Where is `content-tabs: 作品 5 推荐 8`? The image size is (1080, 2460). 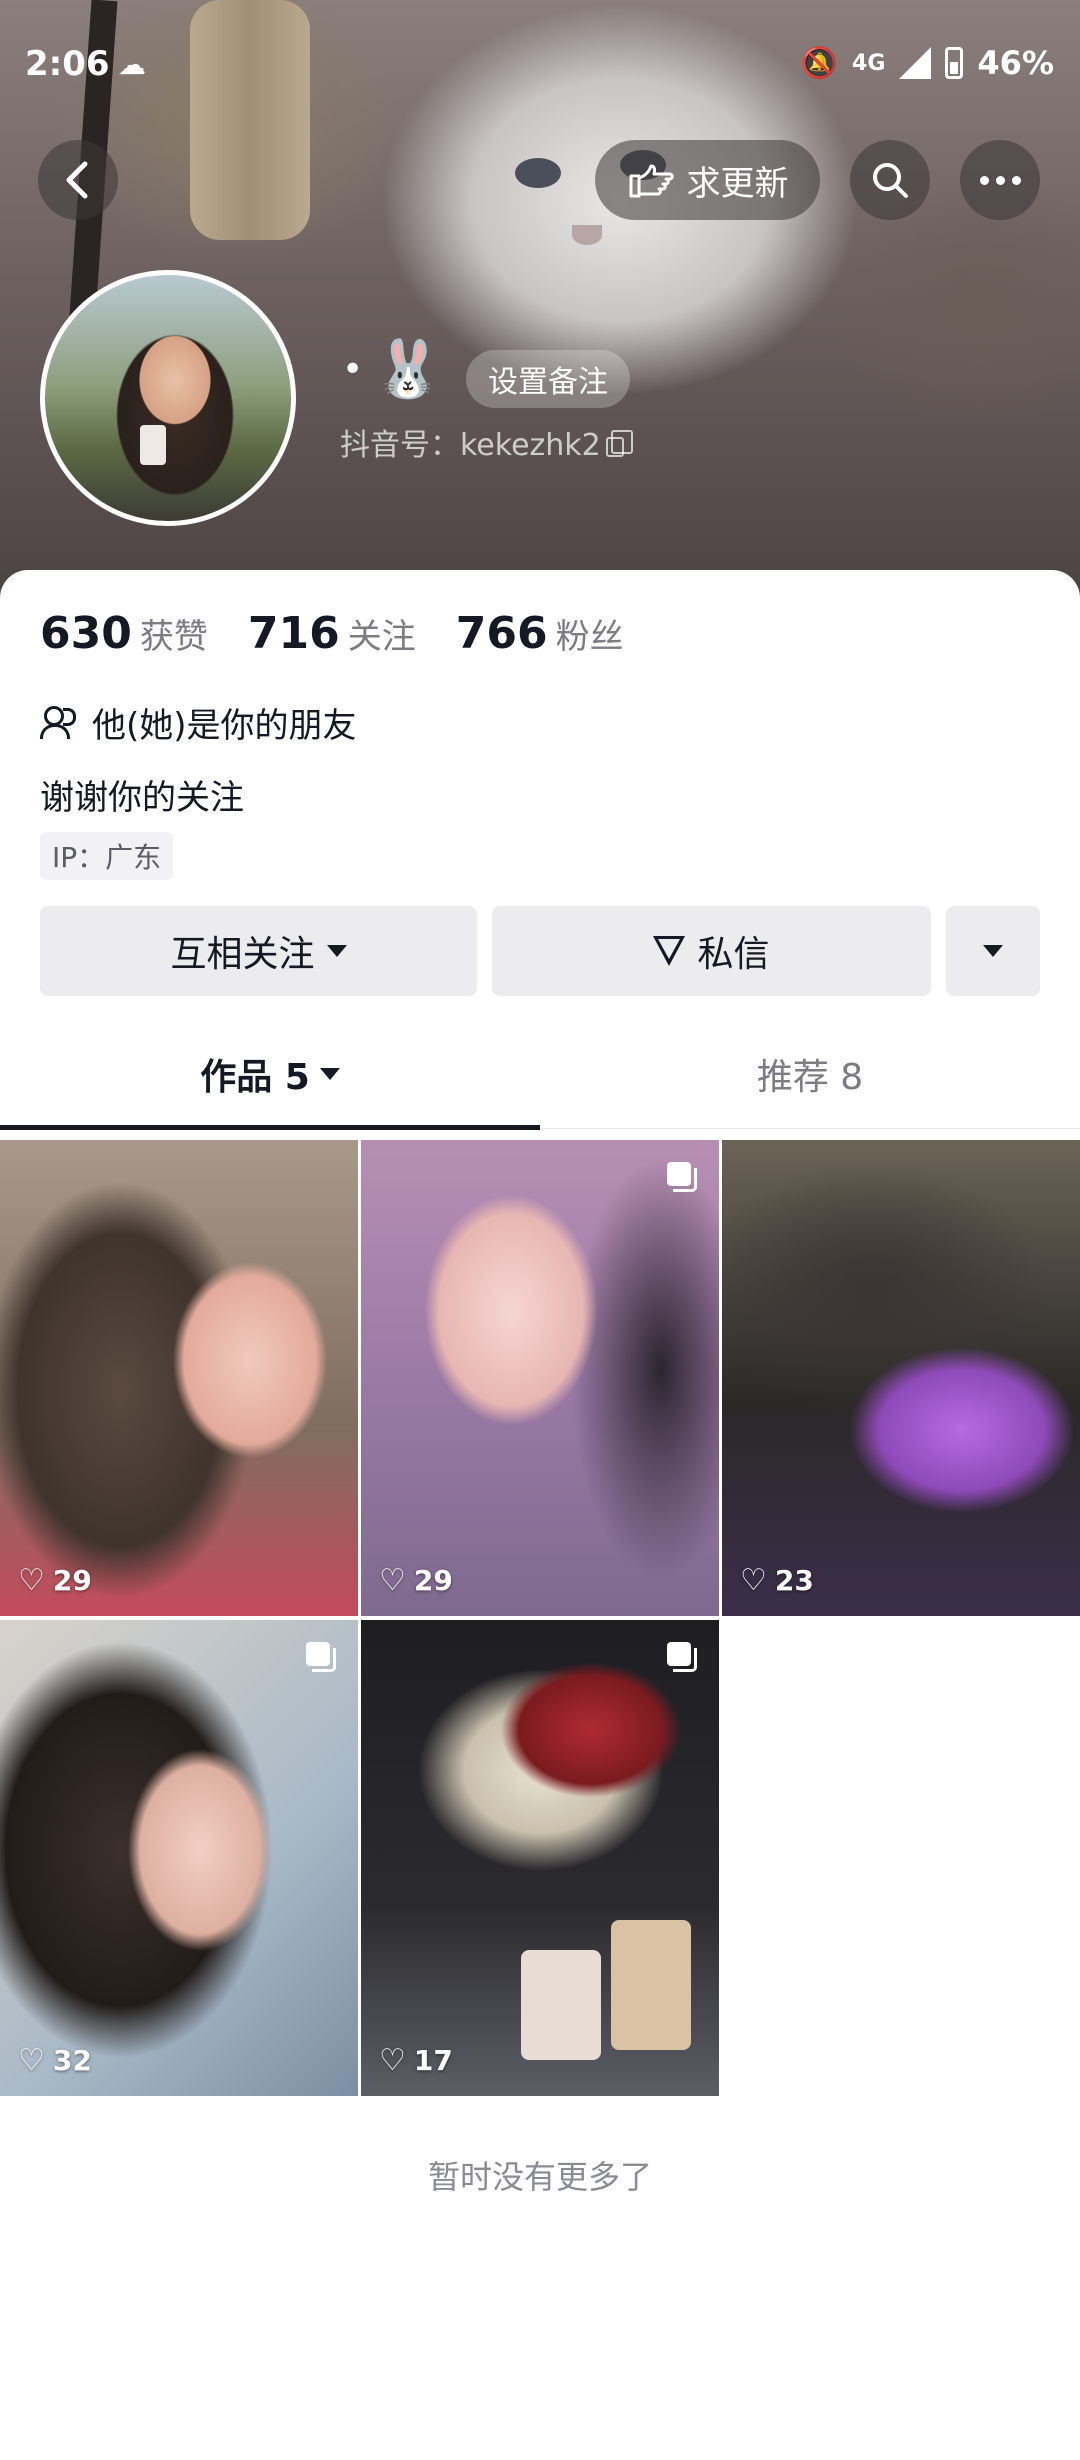 content-tabs: 作品 5 推荐 8 is located at coordinates (540, 1075).